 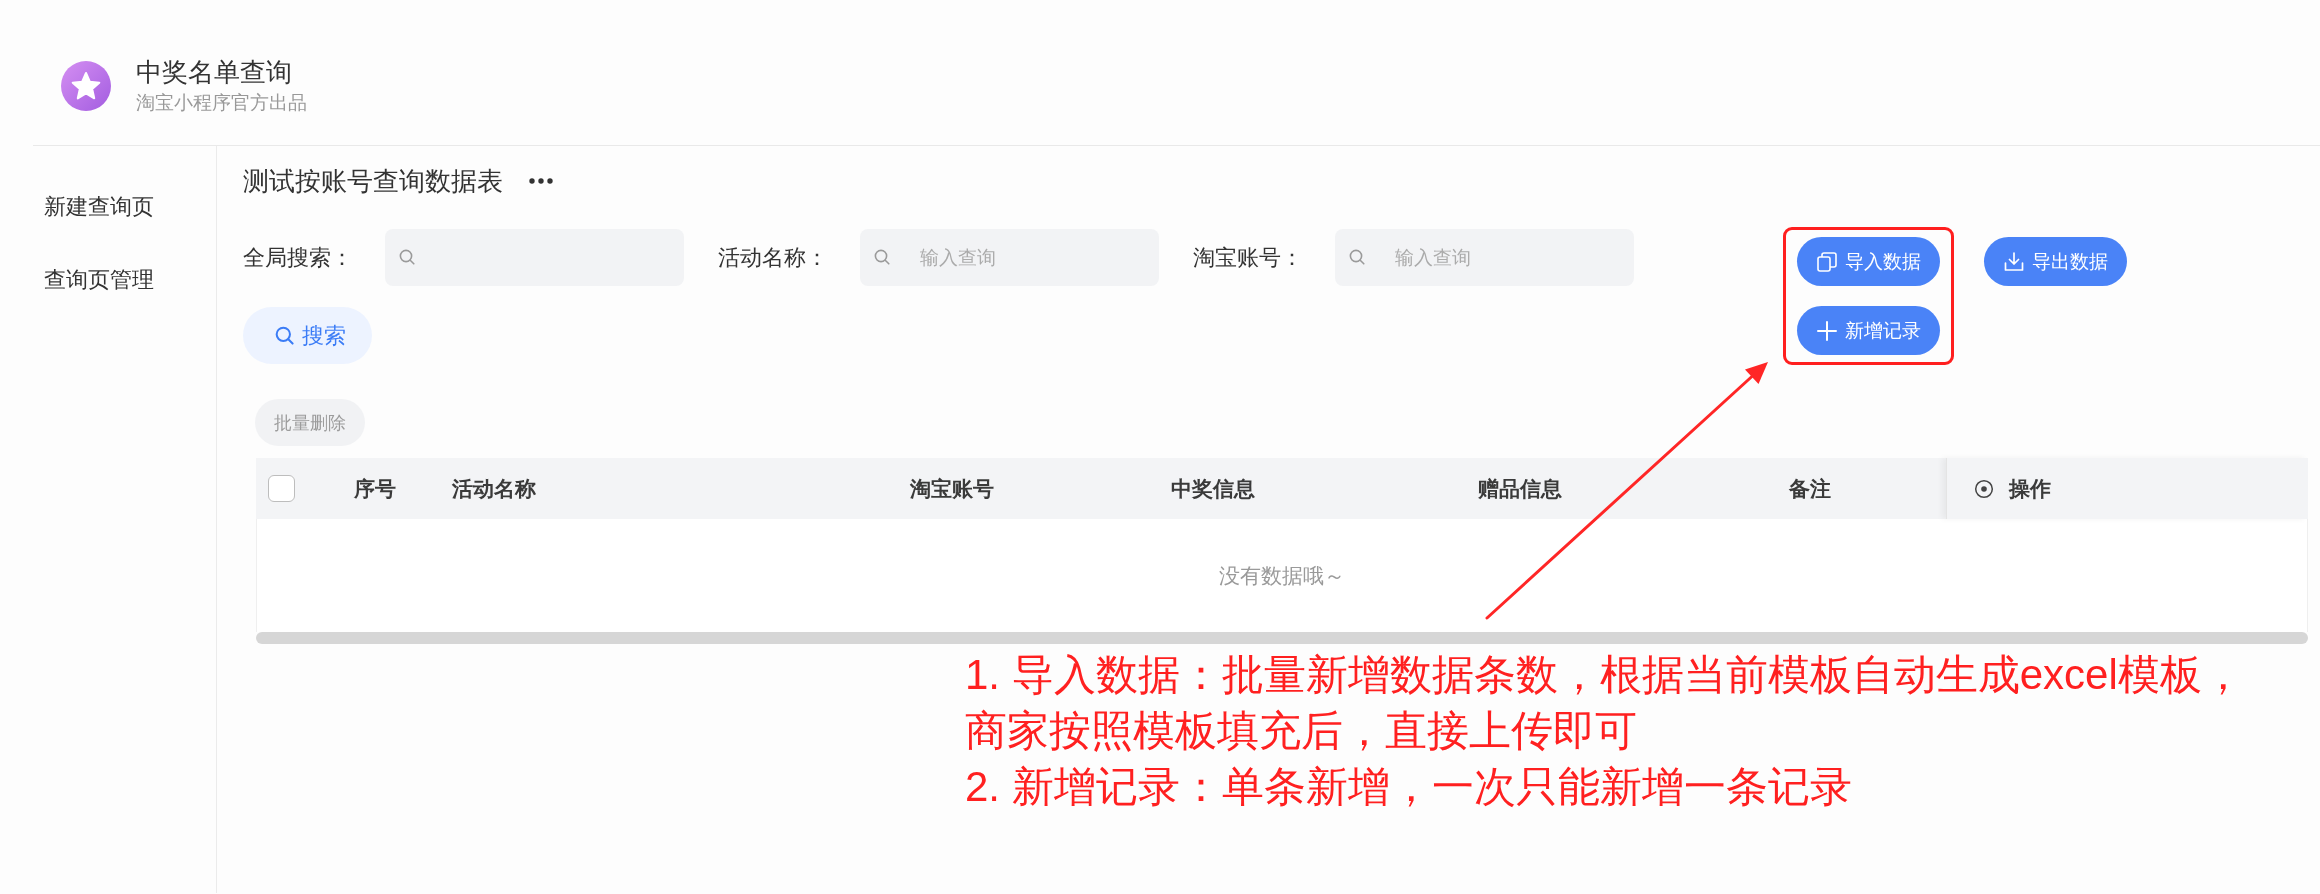 I want to click on filter-label: 全局搜索：, so click(x=298, y=257).